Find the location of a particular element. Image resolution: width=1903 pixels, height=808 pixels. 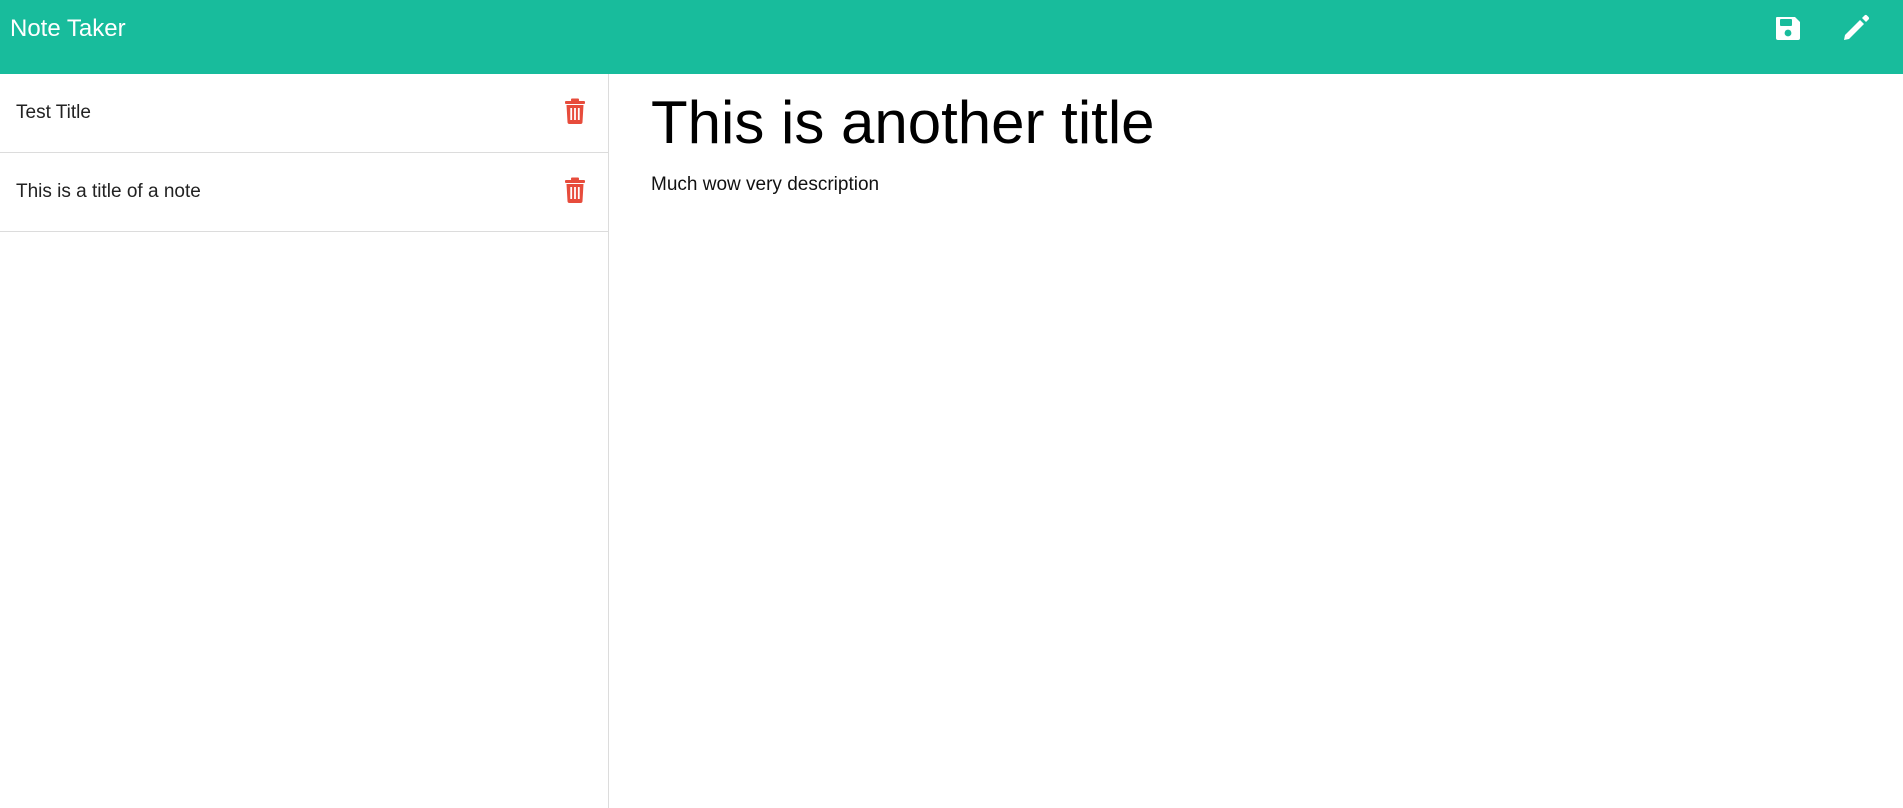

pencil-icon is located at coordinates (1857, 27).